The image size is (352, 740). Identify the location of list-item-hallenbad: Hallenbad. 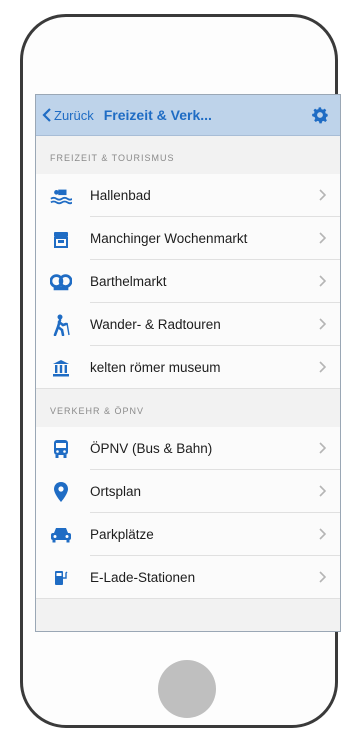
(188, 195).